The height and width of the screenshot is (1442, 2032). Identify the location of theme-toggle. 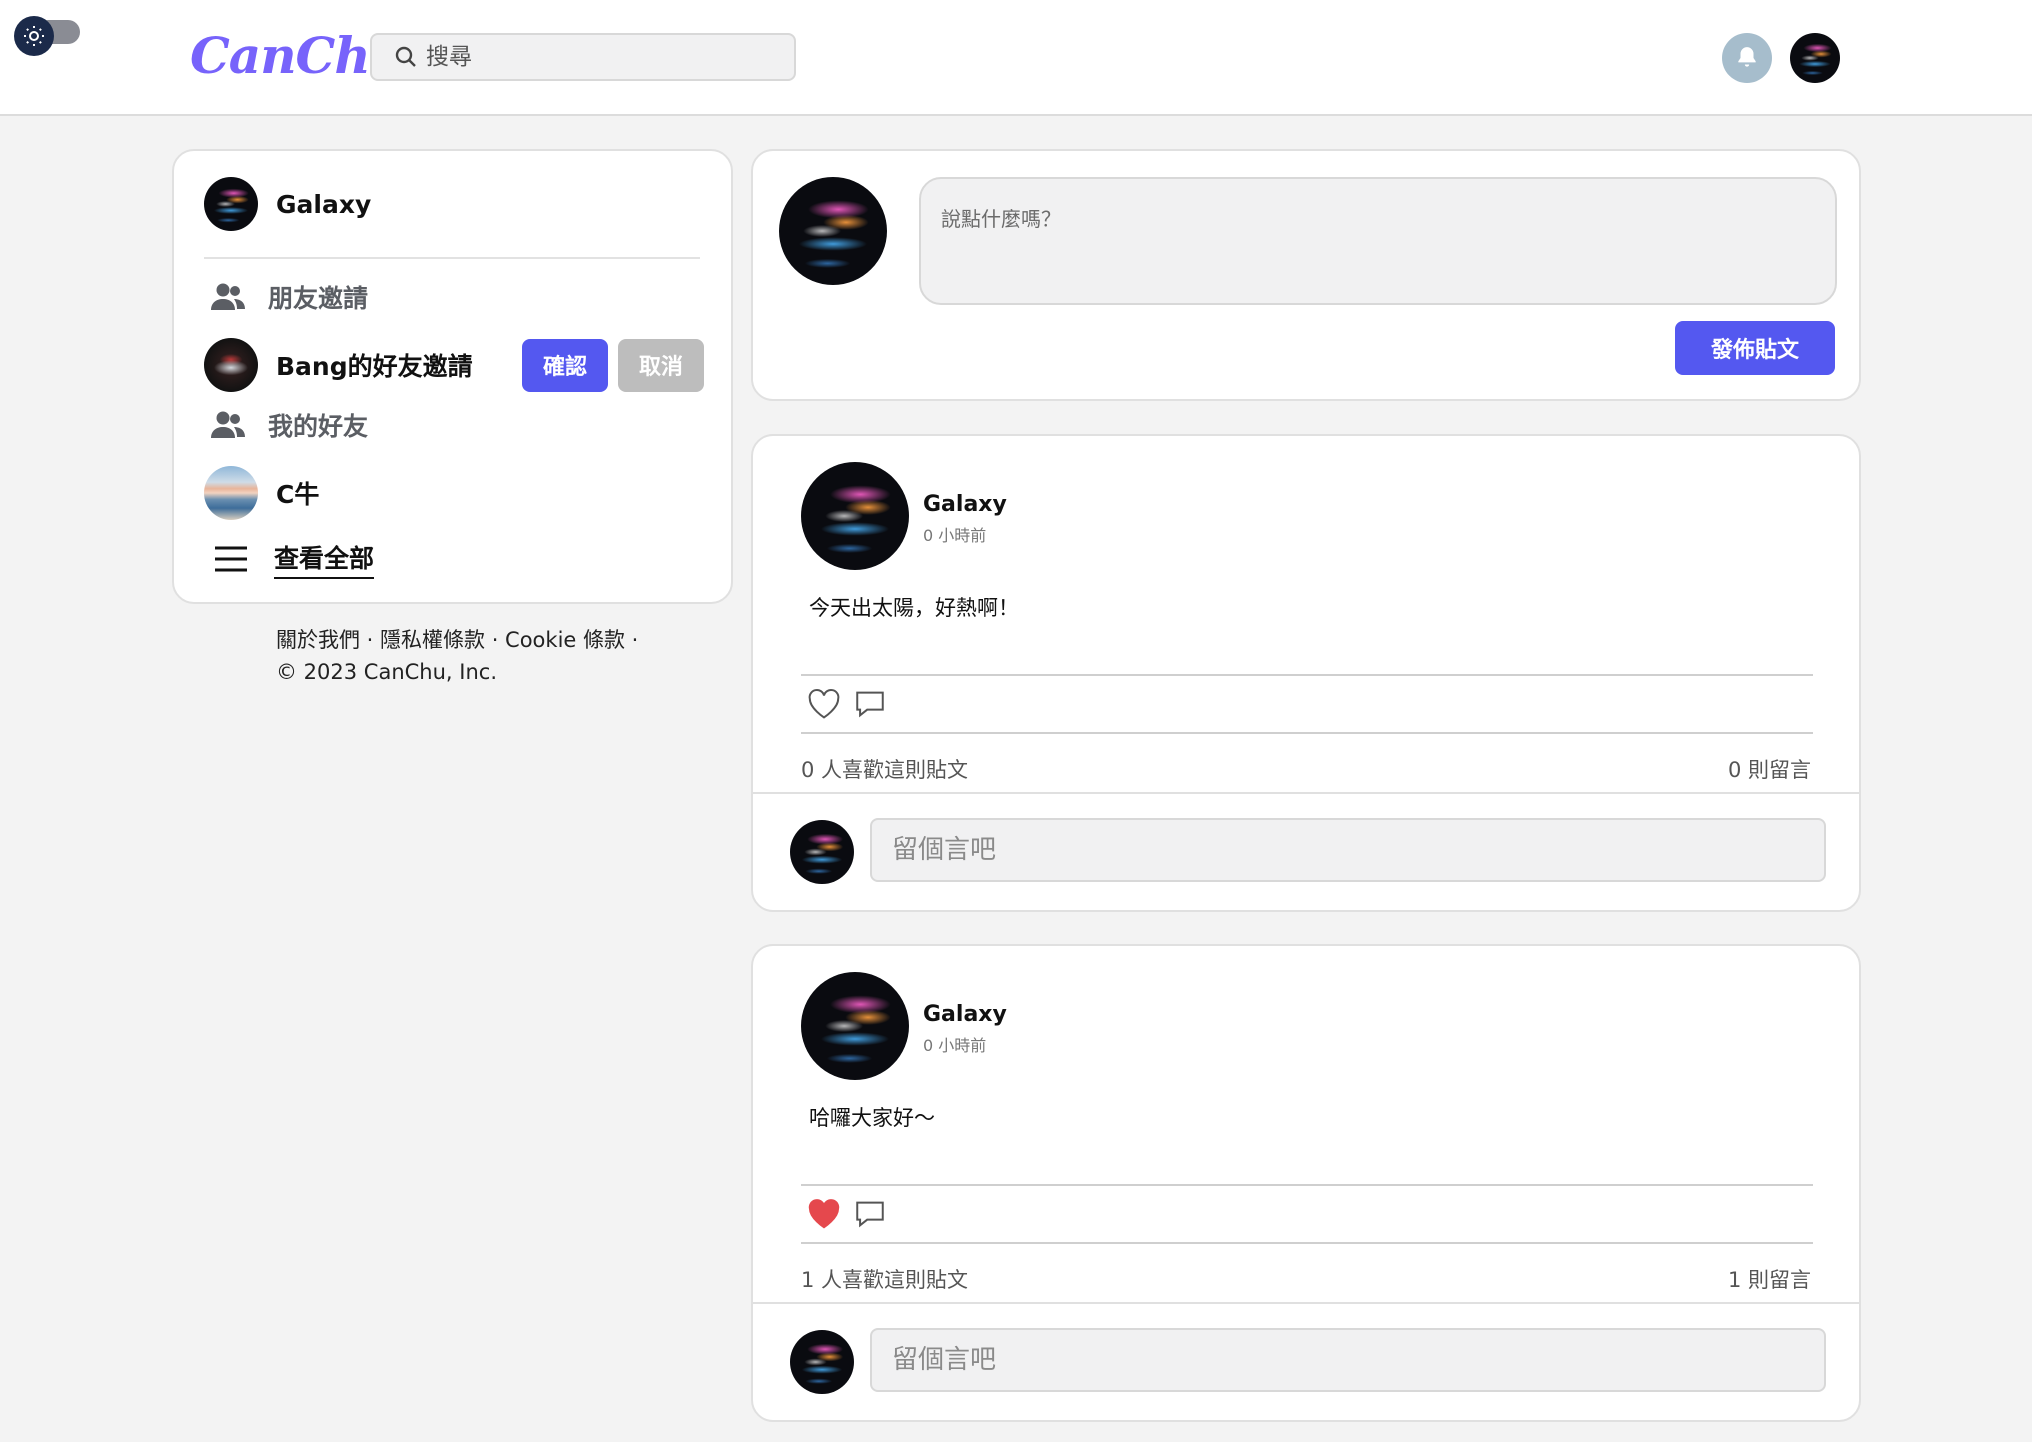
(47, 36).